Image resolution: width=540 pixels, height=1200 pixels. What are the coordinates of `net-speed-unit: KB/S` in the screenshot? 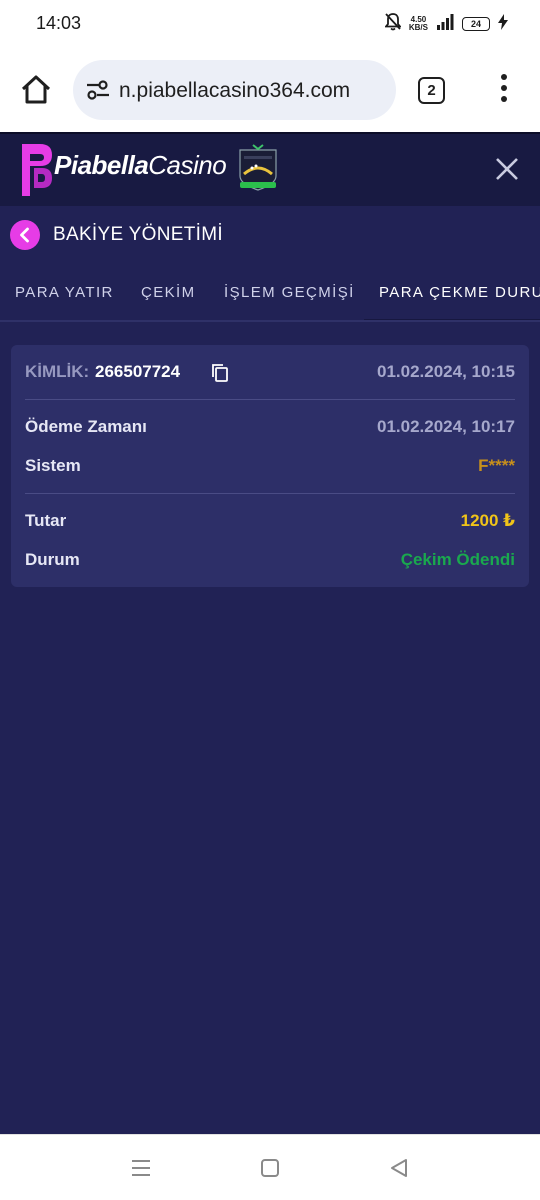 It's located at (418, 27).